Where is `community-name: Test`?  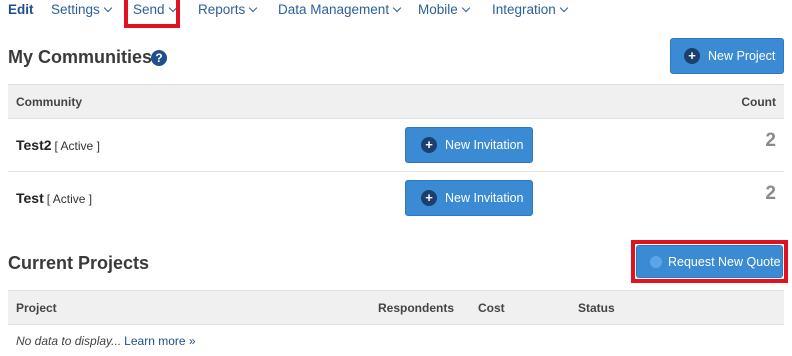
community-name: Test is located at coordinates (30, 198).